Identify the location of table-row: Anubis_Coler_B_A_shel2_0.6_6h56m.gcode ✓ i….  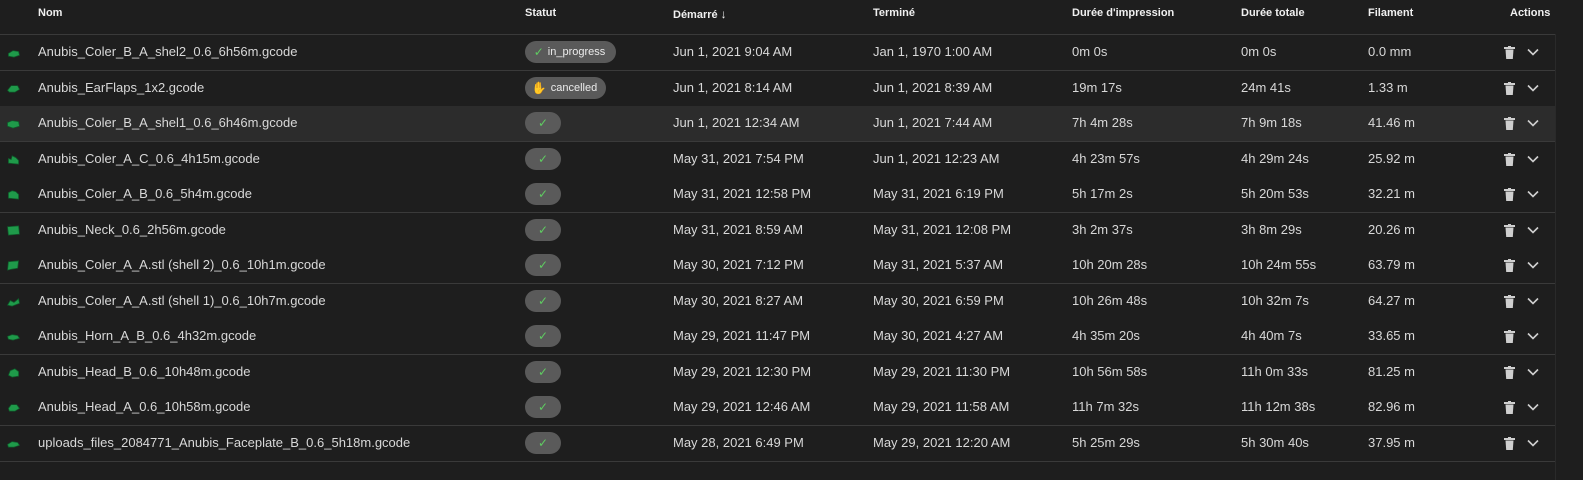
(777, 53).